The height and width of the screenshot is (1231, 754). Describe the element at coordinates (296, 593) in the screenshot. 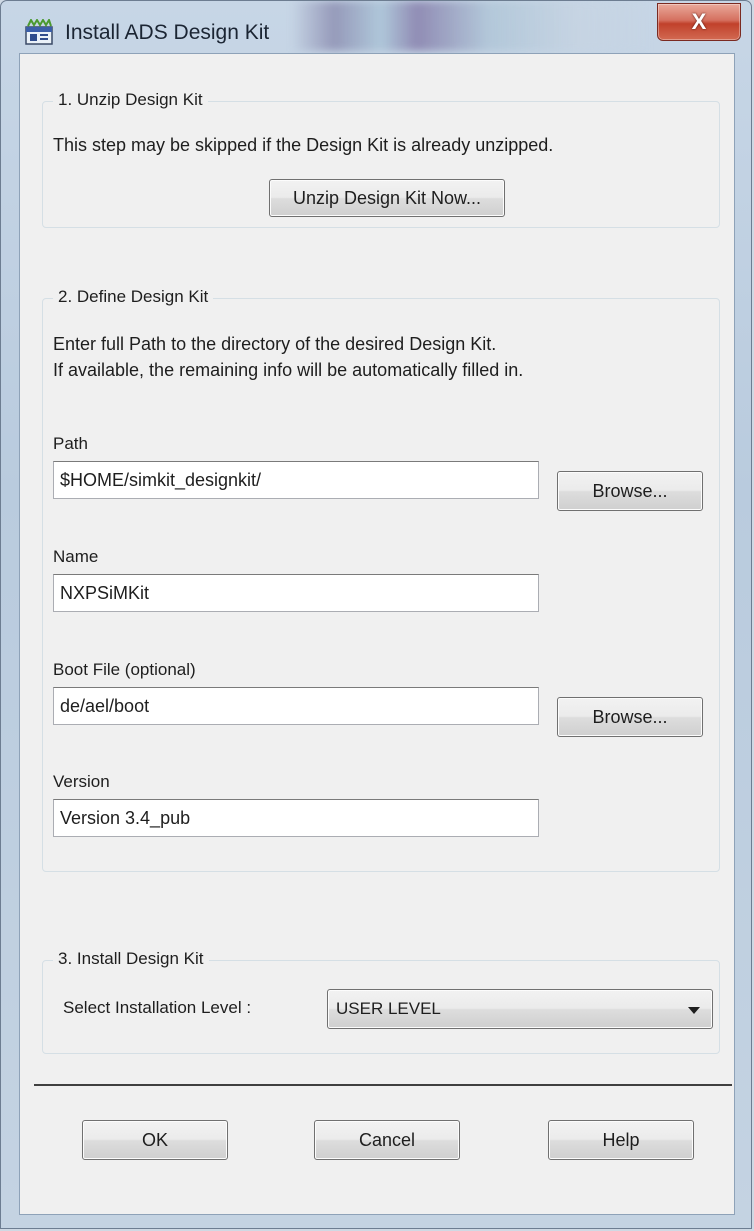

I see `name-field: NXPSiMKit` at that location.